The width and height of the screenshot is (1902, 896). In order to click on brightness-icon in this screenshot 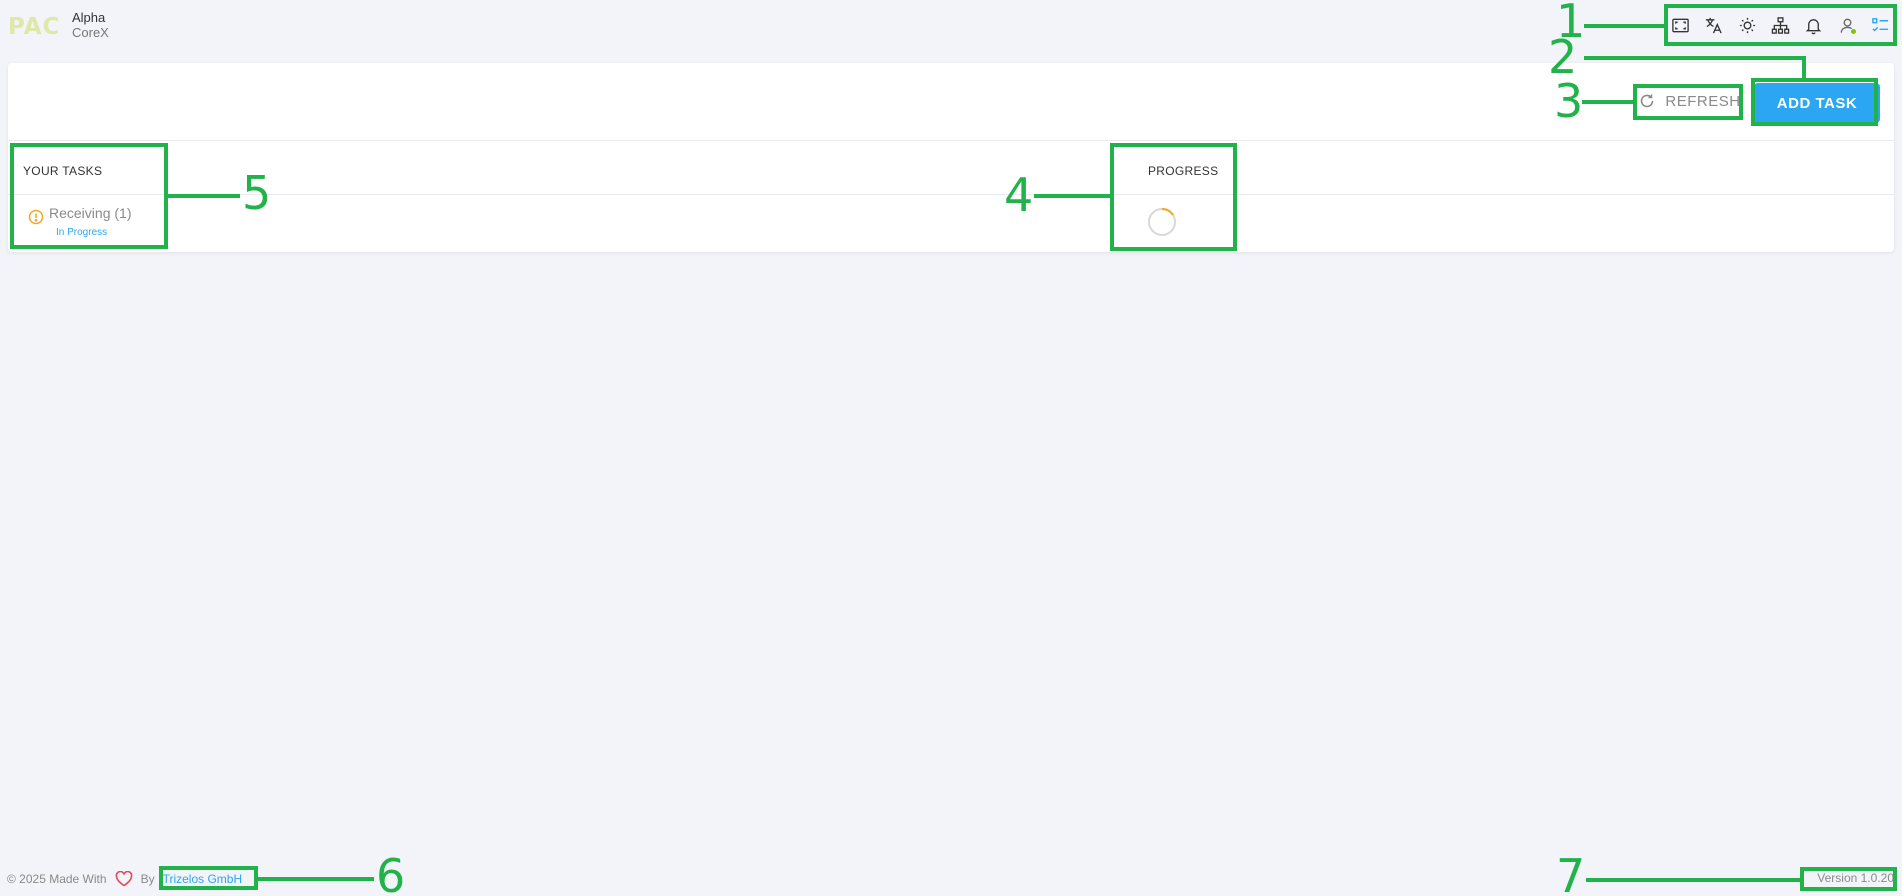, I will do `click(1747, 25)`.